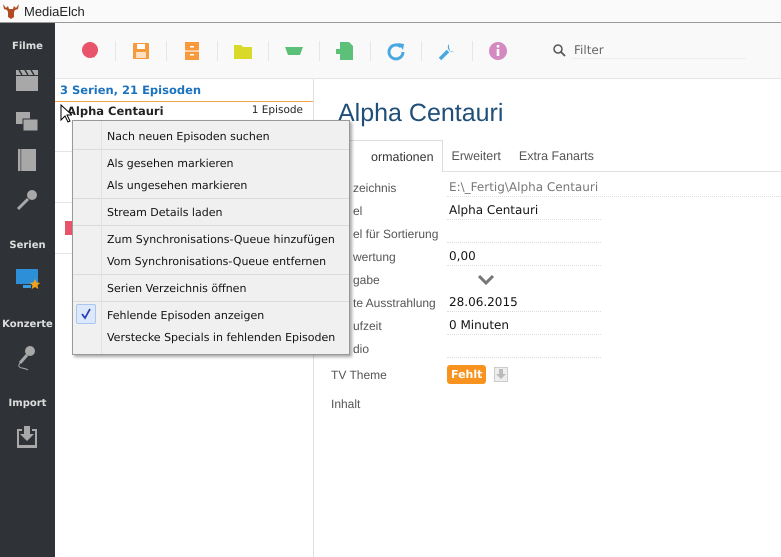 Image resolution: width=781 pixels, height=557 pixels. What do you see at coordinates (359, 375) in the screenshot?
I see `field-label: TV Theme` at bounding box center [359, 375].